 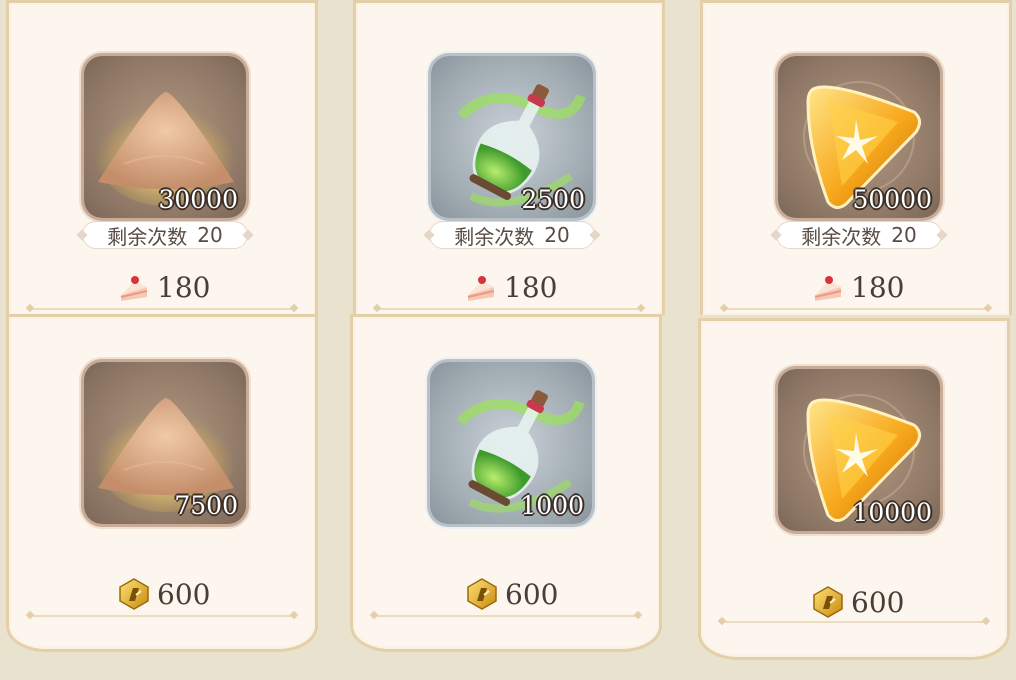 What do you see at coordinates (165, 137) in the screenshot?
I see `sand-pile-icon: 30000` at bounding box center [165, 137].